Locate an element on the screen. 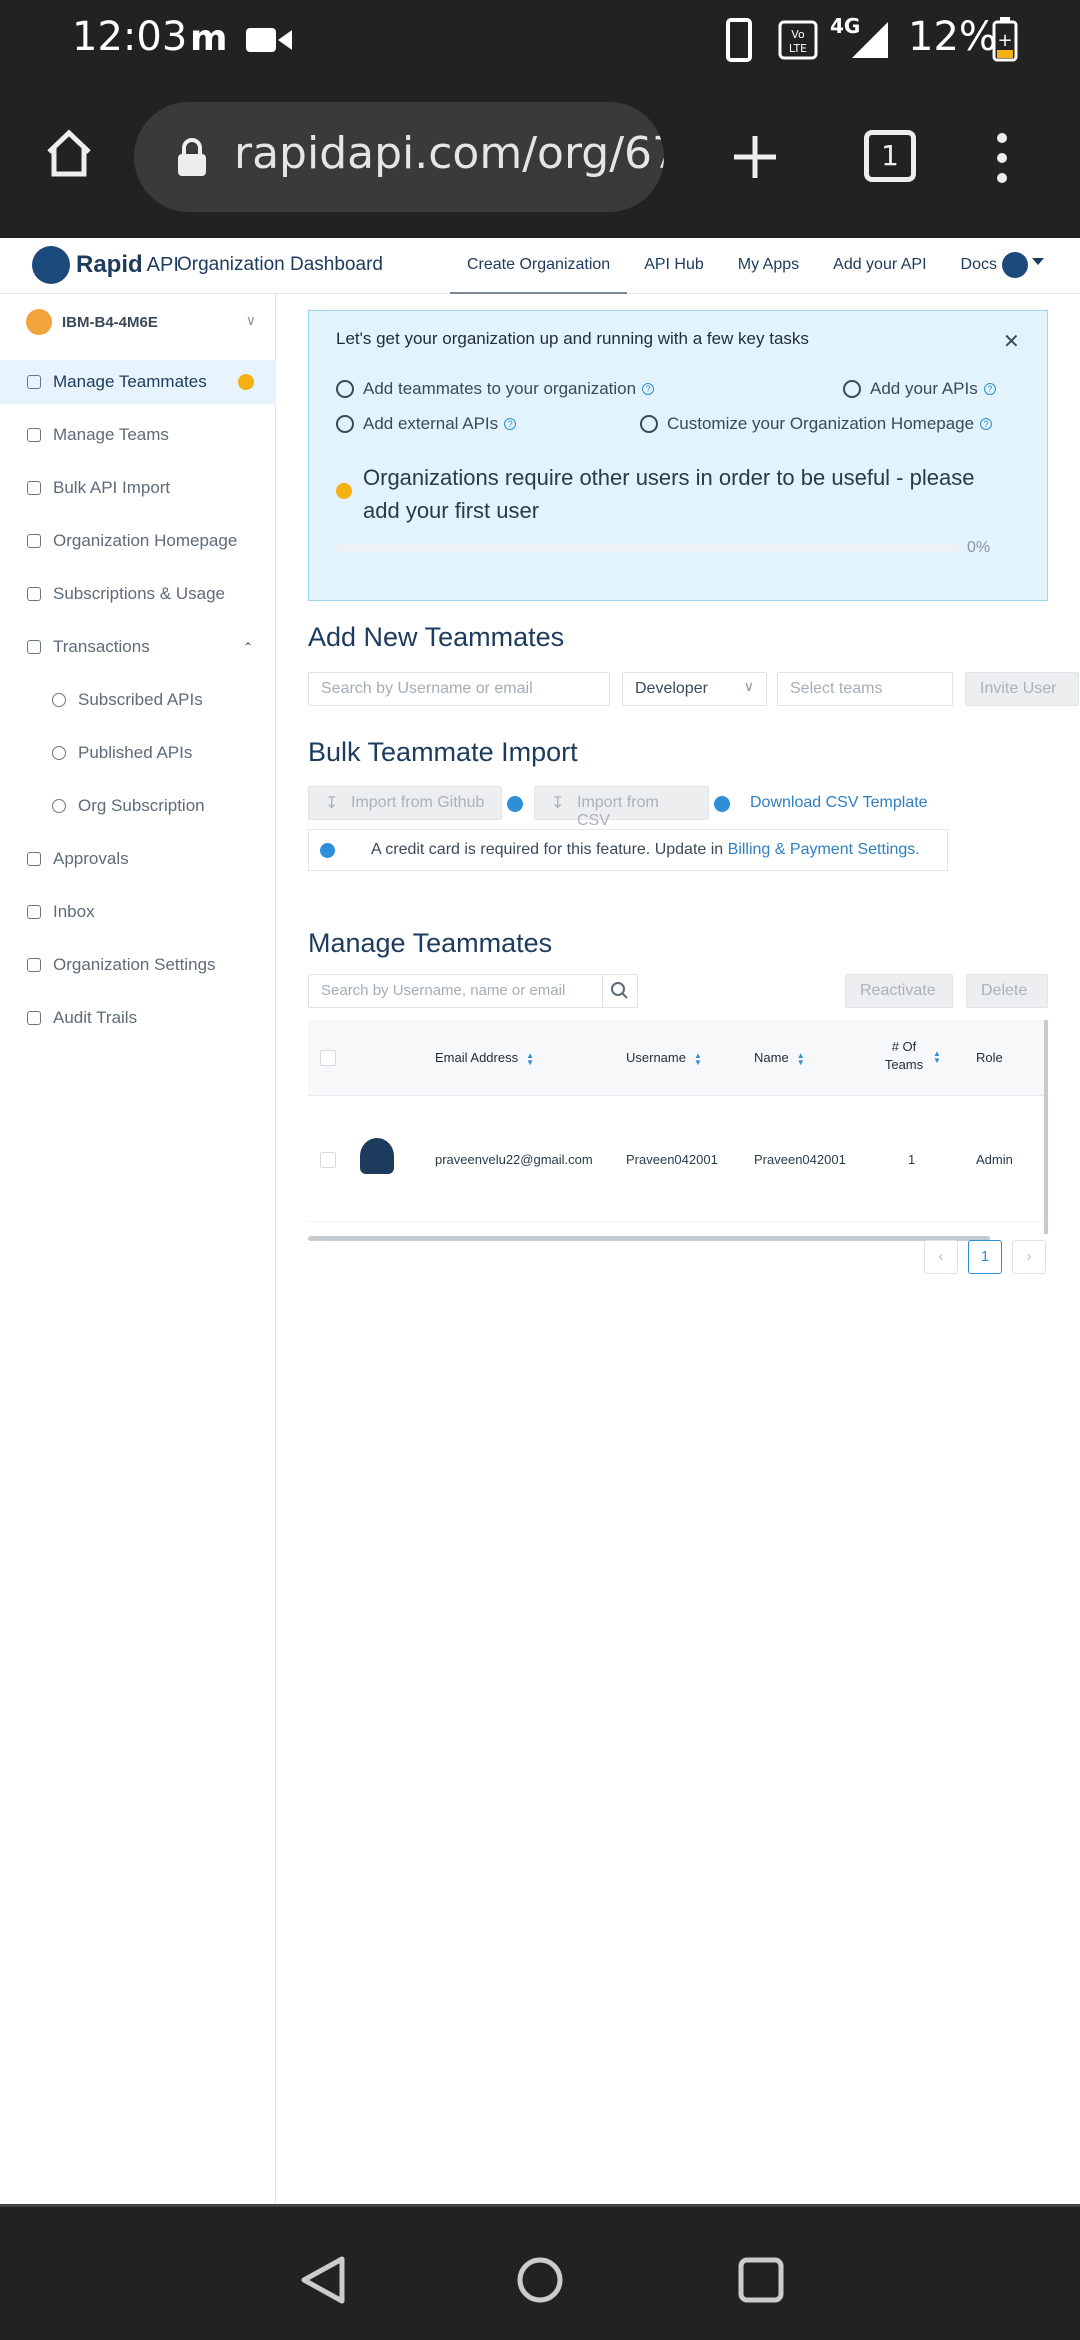 This screenshot has width=1080, height=2340. sidebar-item-bulk-api-import: Bulk API Import is located at coordinates (138, 488).